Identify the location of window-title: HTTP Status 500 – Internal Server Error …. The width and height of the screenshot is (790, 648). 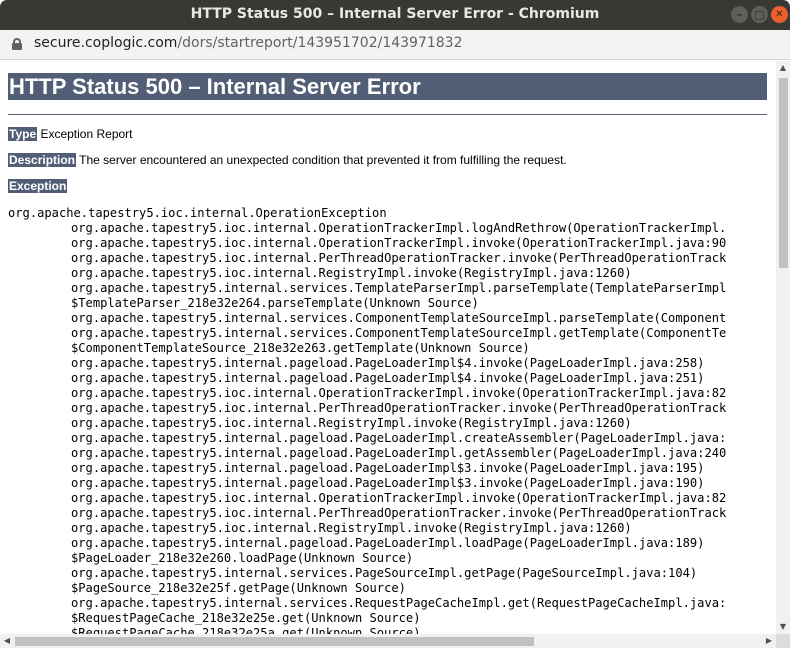
(395, 14).